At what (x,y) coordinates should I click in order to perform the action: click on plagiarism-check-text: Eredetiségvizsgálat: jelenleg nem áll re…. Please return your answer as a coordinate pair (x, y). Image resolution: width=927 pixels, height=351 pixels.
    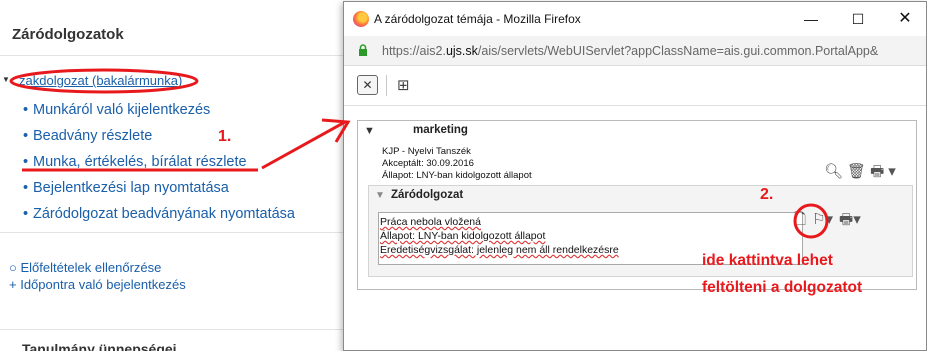
    Looking at the image, I should click on (499, 250).